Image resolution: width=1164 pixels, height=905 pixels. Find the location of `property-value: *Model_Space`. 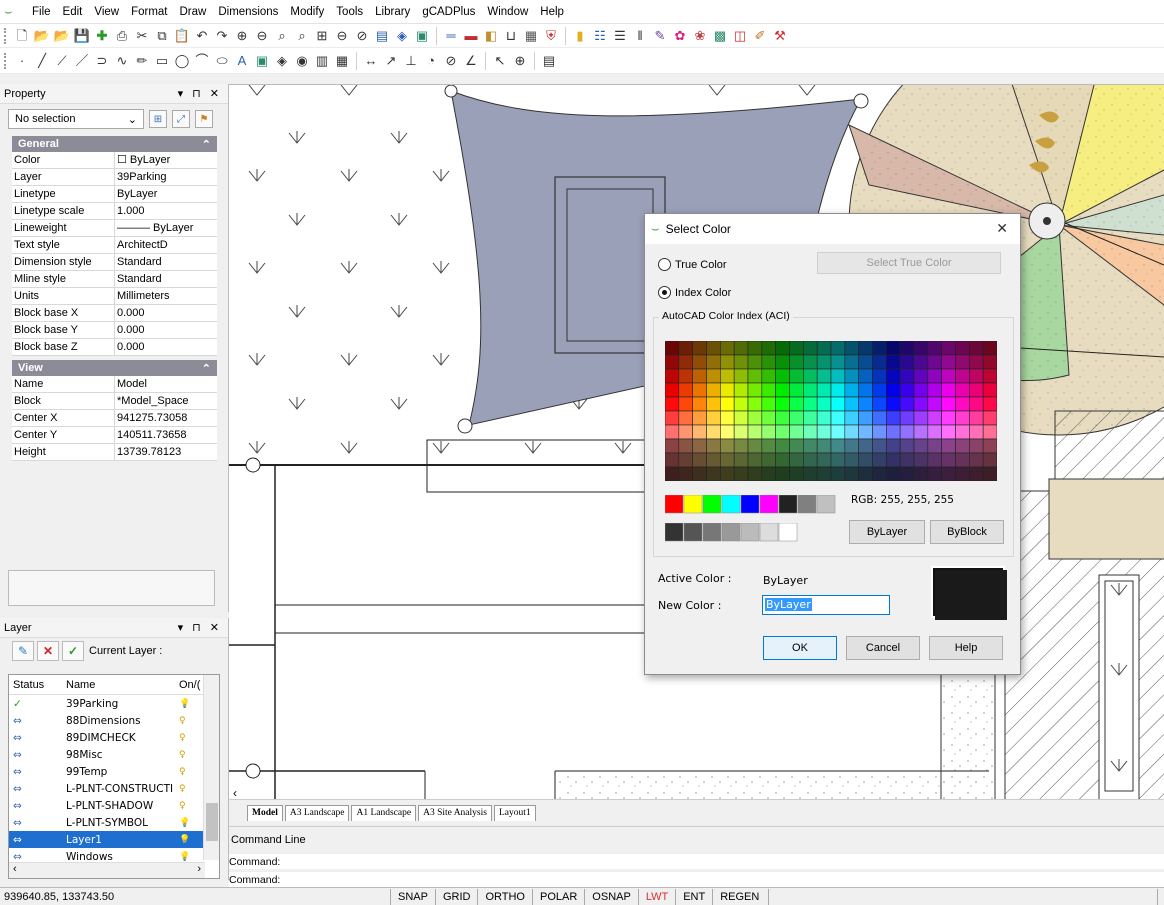

property-value: *Model_Space is located at coordinates (166, 401).